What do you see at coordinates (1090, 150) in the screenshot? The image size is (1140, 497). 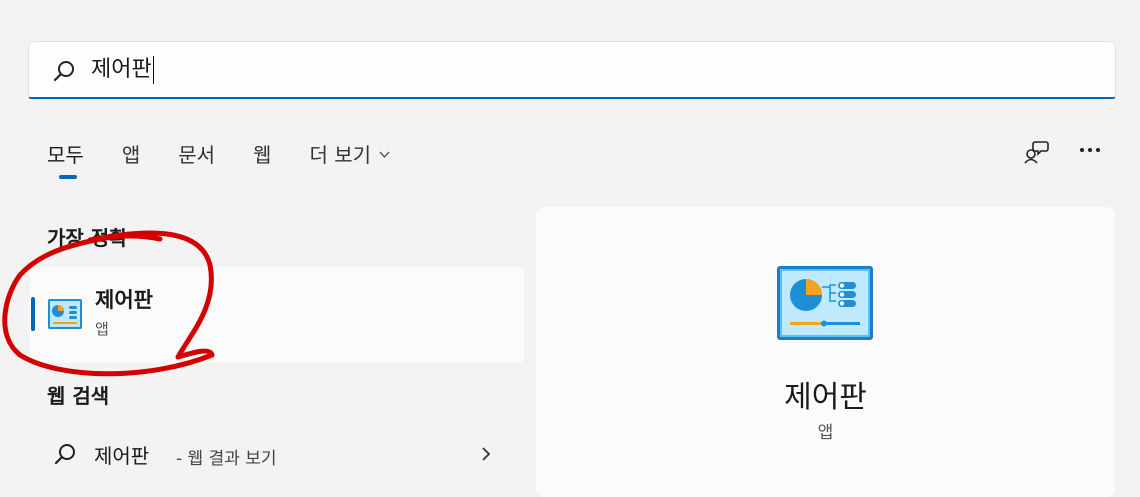 I see `more-icon` at bounding box center [1090, 150].